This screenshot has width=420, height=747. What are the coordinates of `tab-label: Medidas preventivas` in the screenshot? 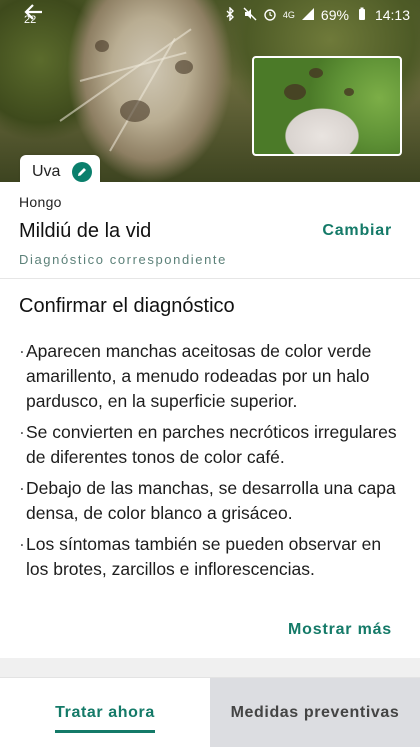 It's located at (315, 712).